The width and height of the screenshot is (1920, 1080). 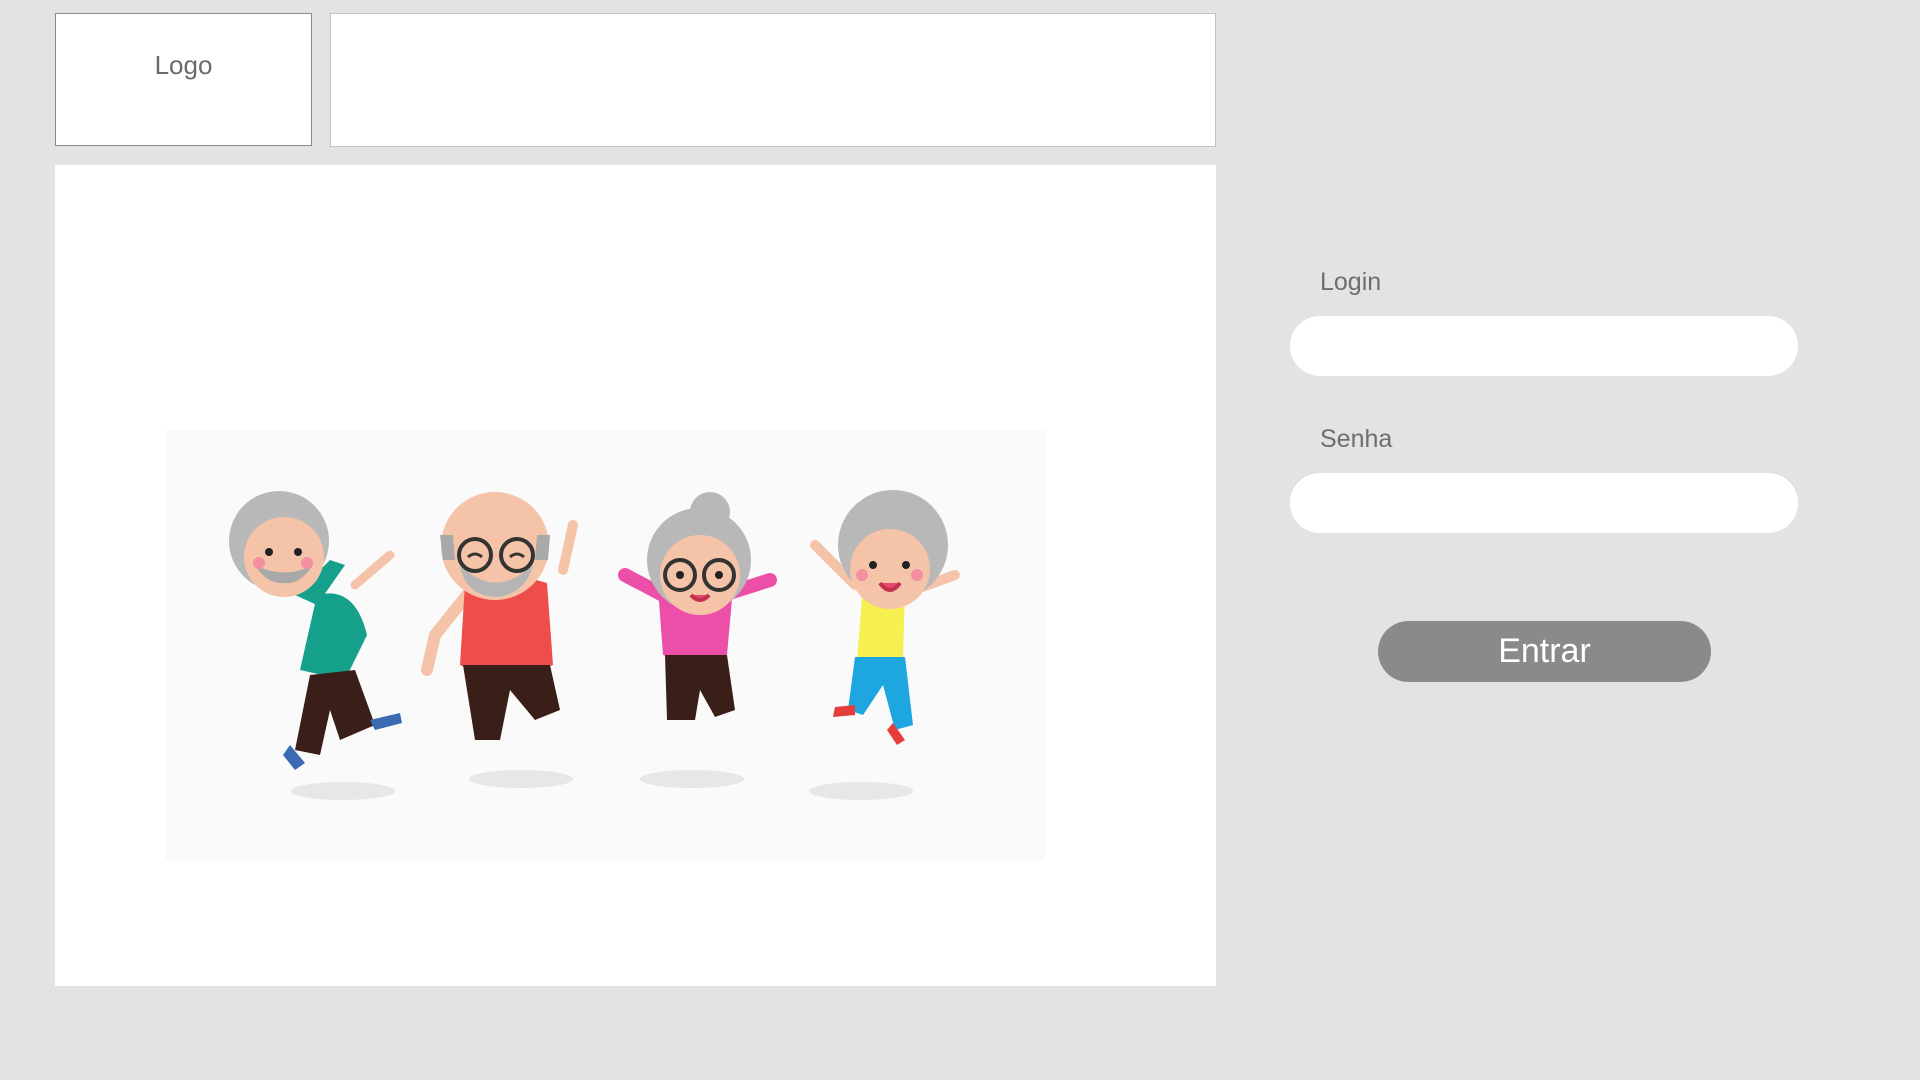 What do you see at coordinates (183, 65) in the screenshot?
I see `logo-text: Logo` at bounding box center [183, 65].